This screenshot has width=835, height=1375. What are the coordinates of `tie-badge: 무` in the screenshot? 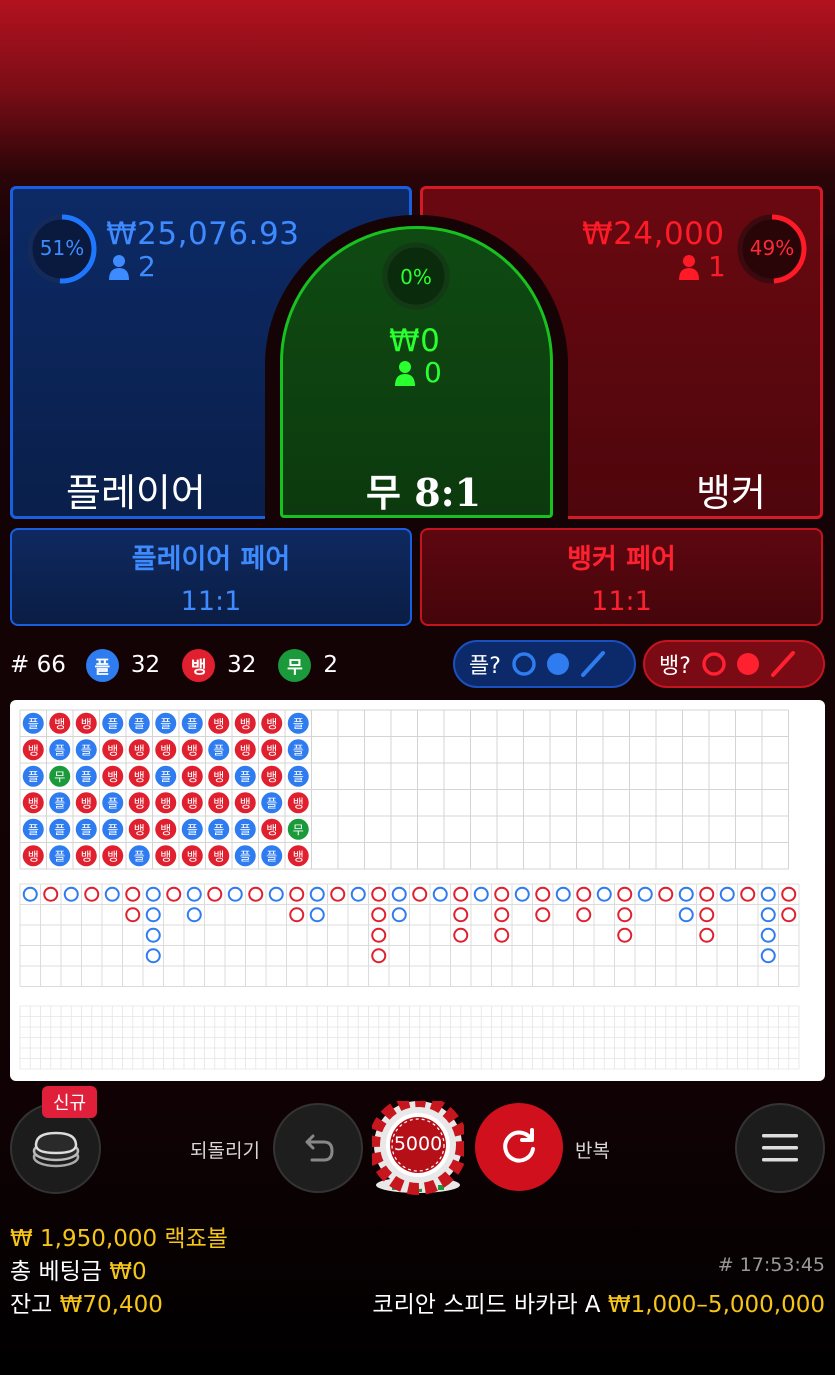 It's located at (295, 665).